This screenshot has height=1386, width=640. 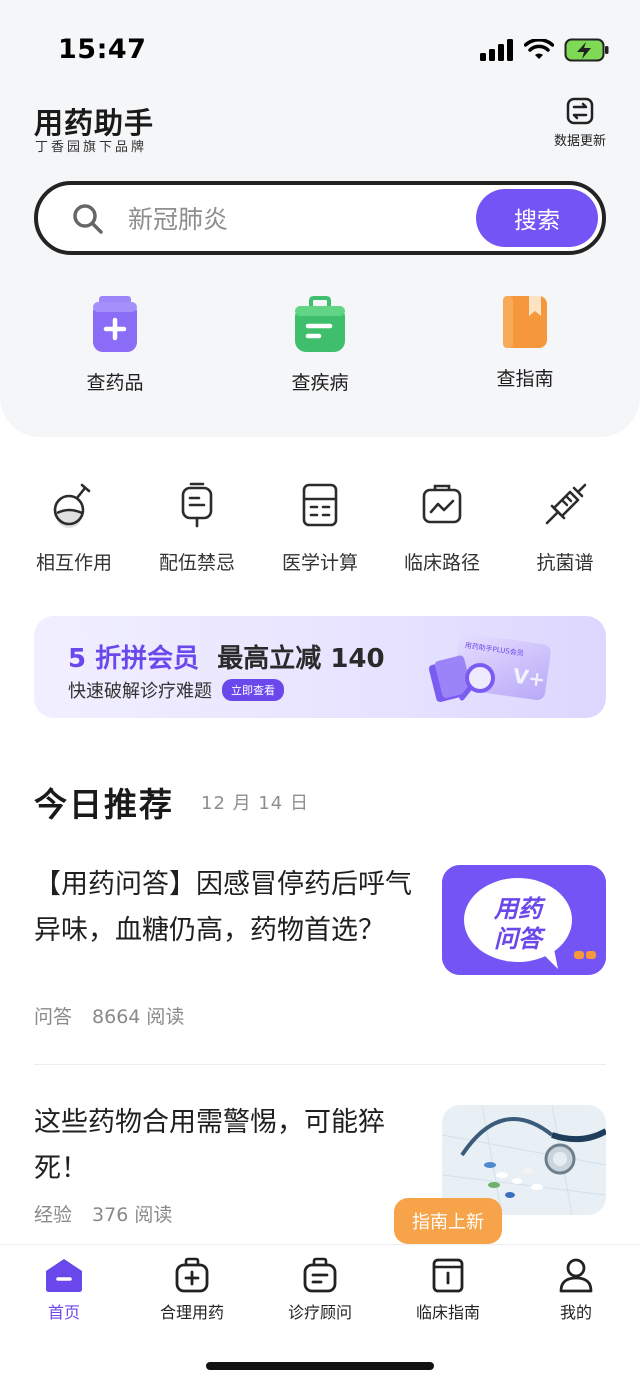 What do you see at coordinates (53, 1215) in the screenshot?
I see `article-category: 经验` at bounding box center [53, 1215].